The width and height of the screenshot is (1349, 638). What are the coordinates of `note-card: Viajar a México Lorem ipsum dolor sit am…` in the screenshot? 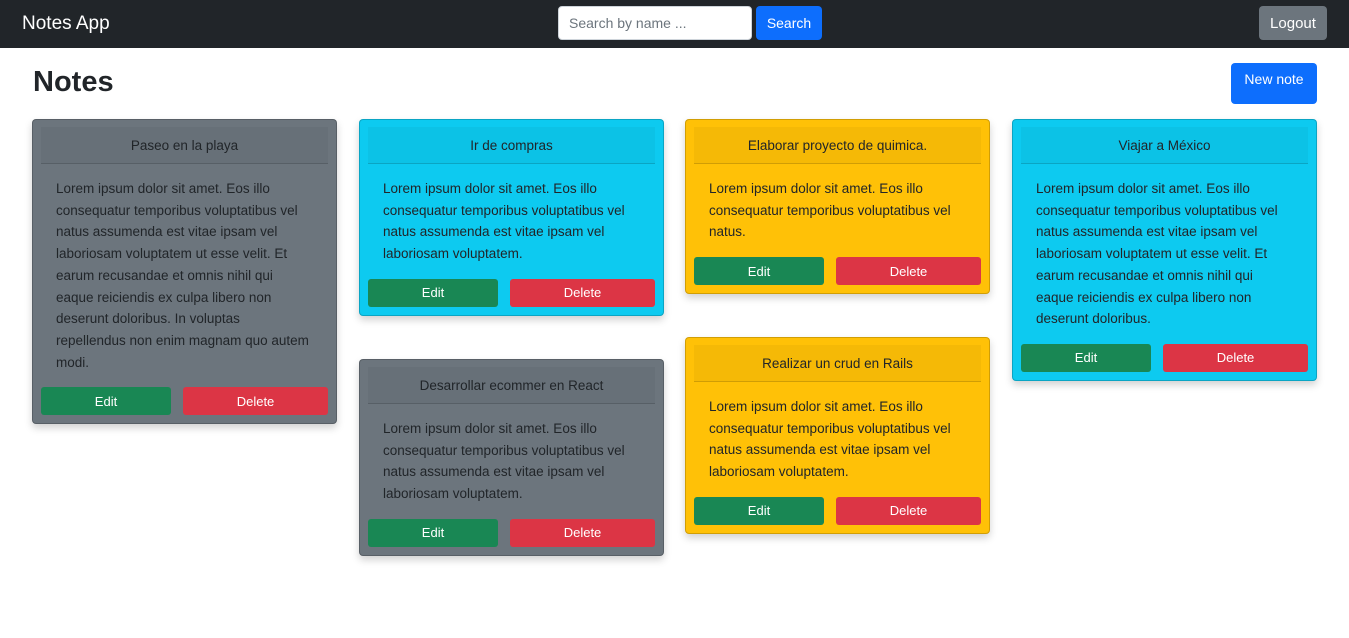 It's located at (1164, 250).